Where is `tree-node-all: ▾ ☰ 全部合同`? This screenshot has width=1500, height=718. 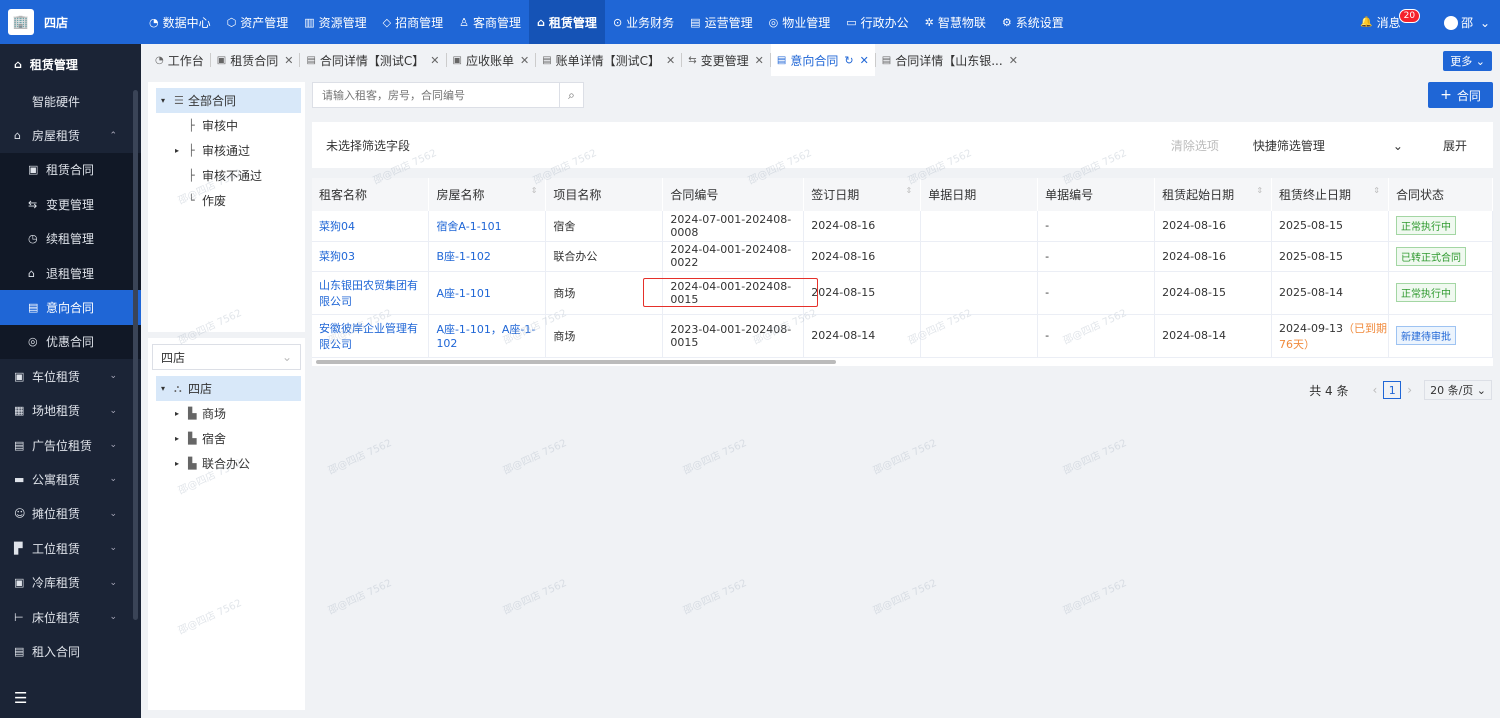
tree-node-all: ▾ ☰ 全部合同 is located at coordinates (228, 100).